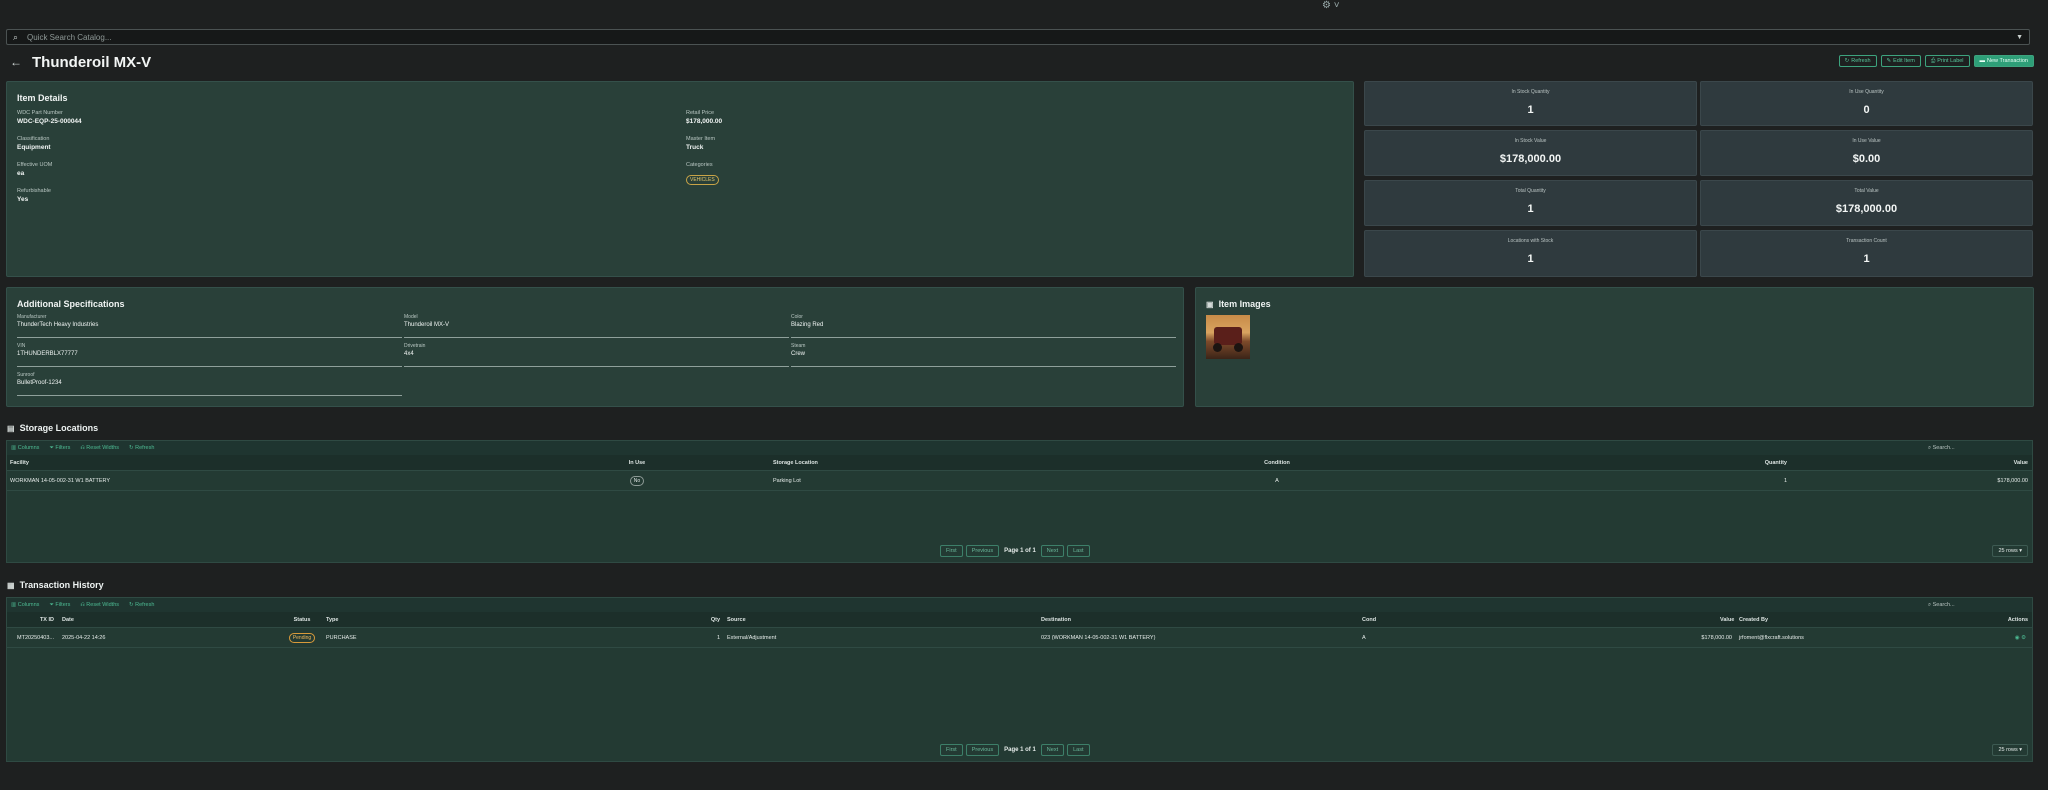 Image resolution: width=2048 pixels, height=790 pixels. Describe the element at coordinates (596, 326) in the screenshot. I see `spec-model: Model Thunderoil MX-V` at that location.